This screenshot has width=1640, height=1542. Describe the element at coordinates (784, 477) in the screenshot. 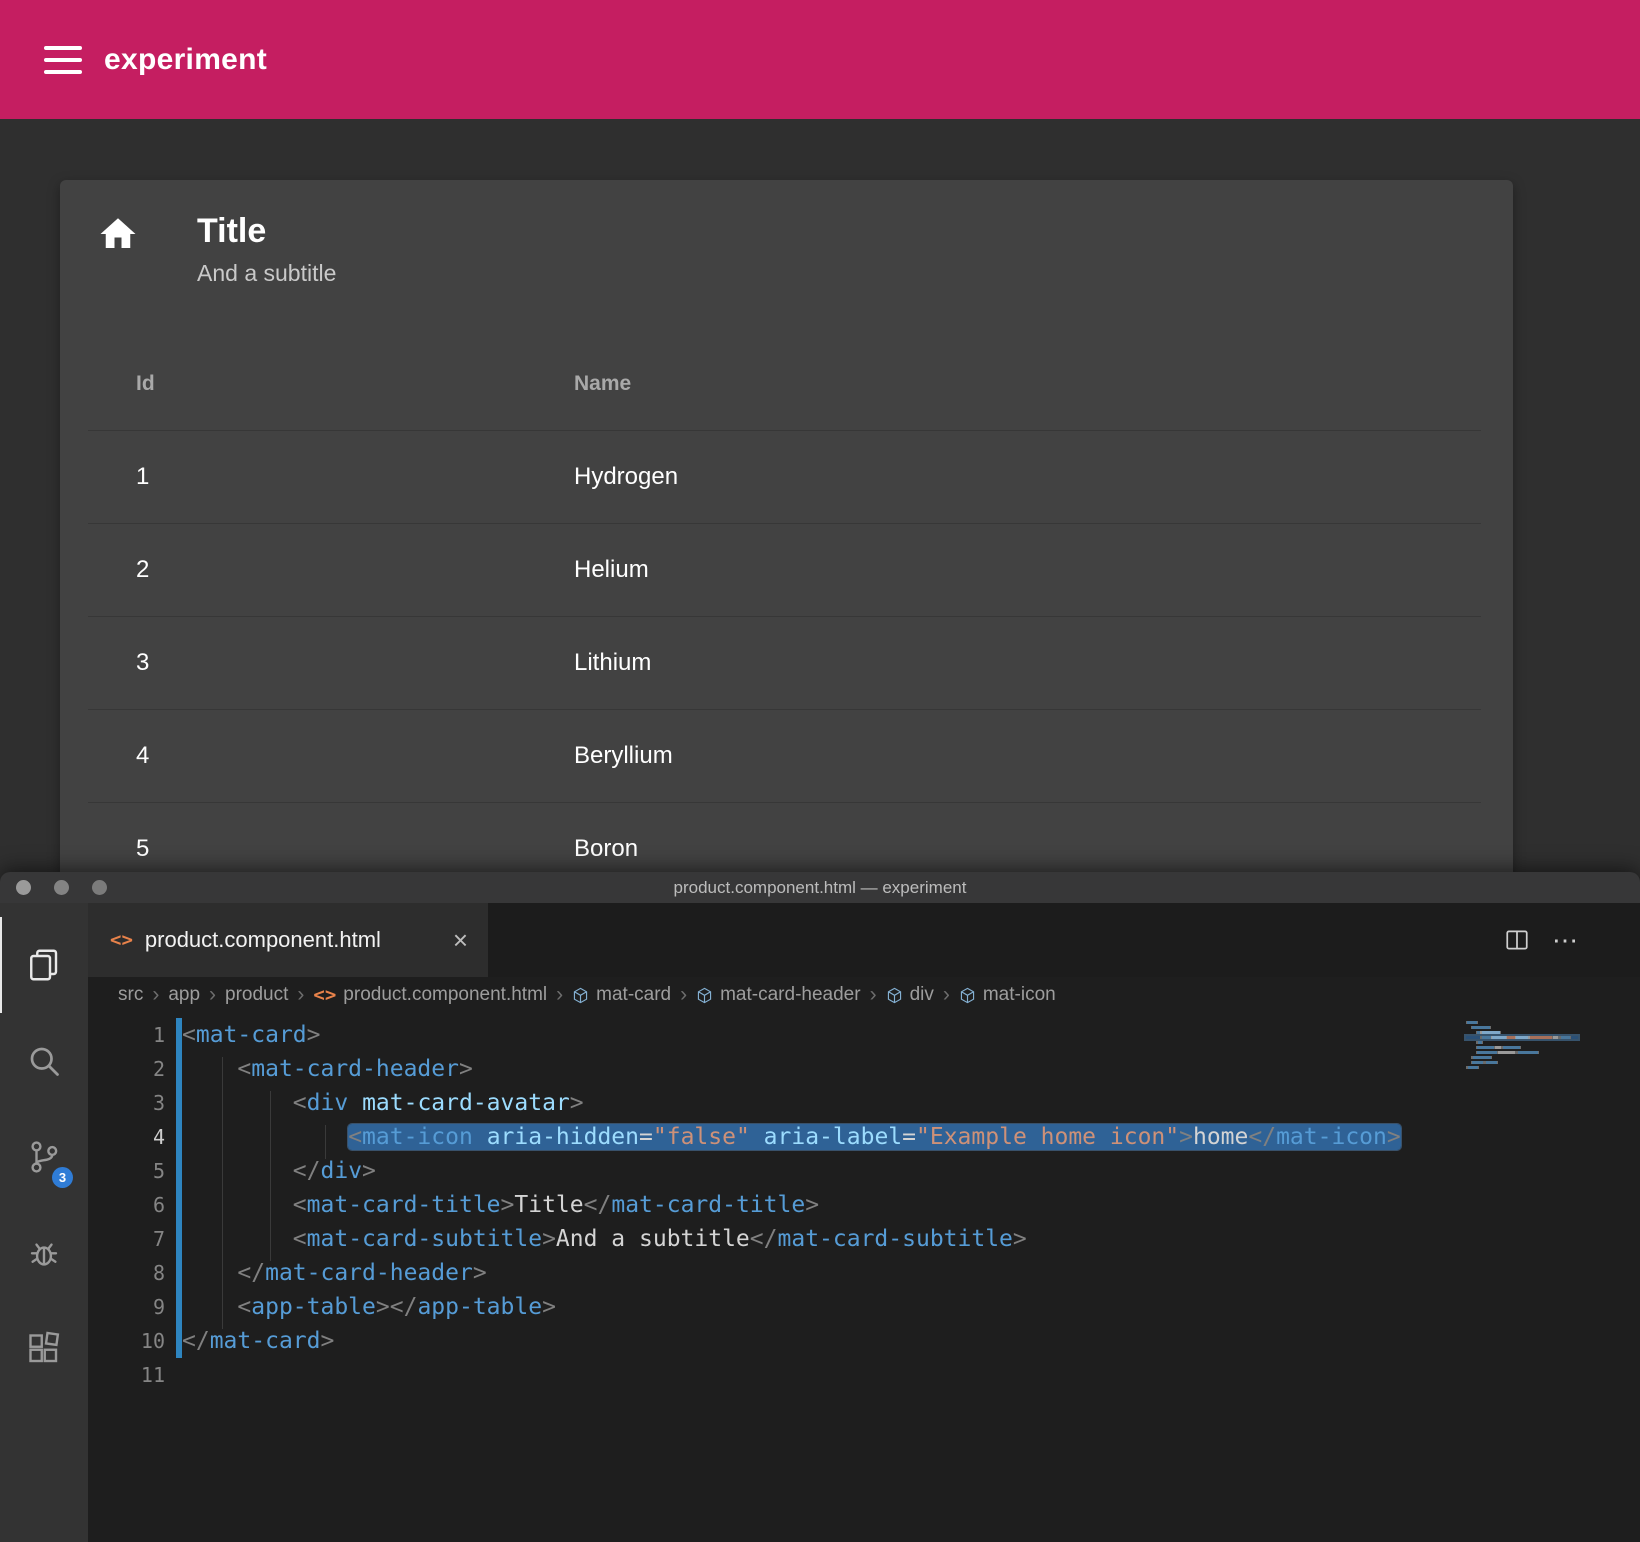

I see `table-row: 1 Hydrogen` at that location.